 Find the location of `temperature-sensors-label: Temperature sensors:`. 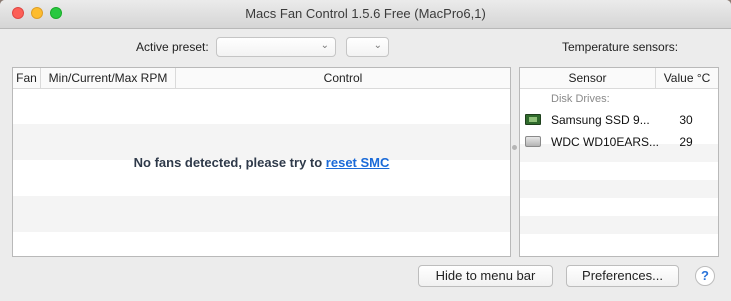

temperature-sensors-label: Temperature sensors: is located at coordinates (620, 47).